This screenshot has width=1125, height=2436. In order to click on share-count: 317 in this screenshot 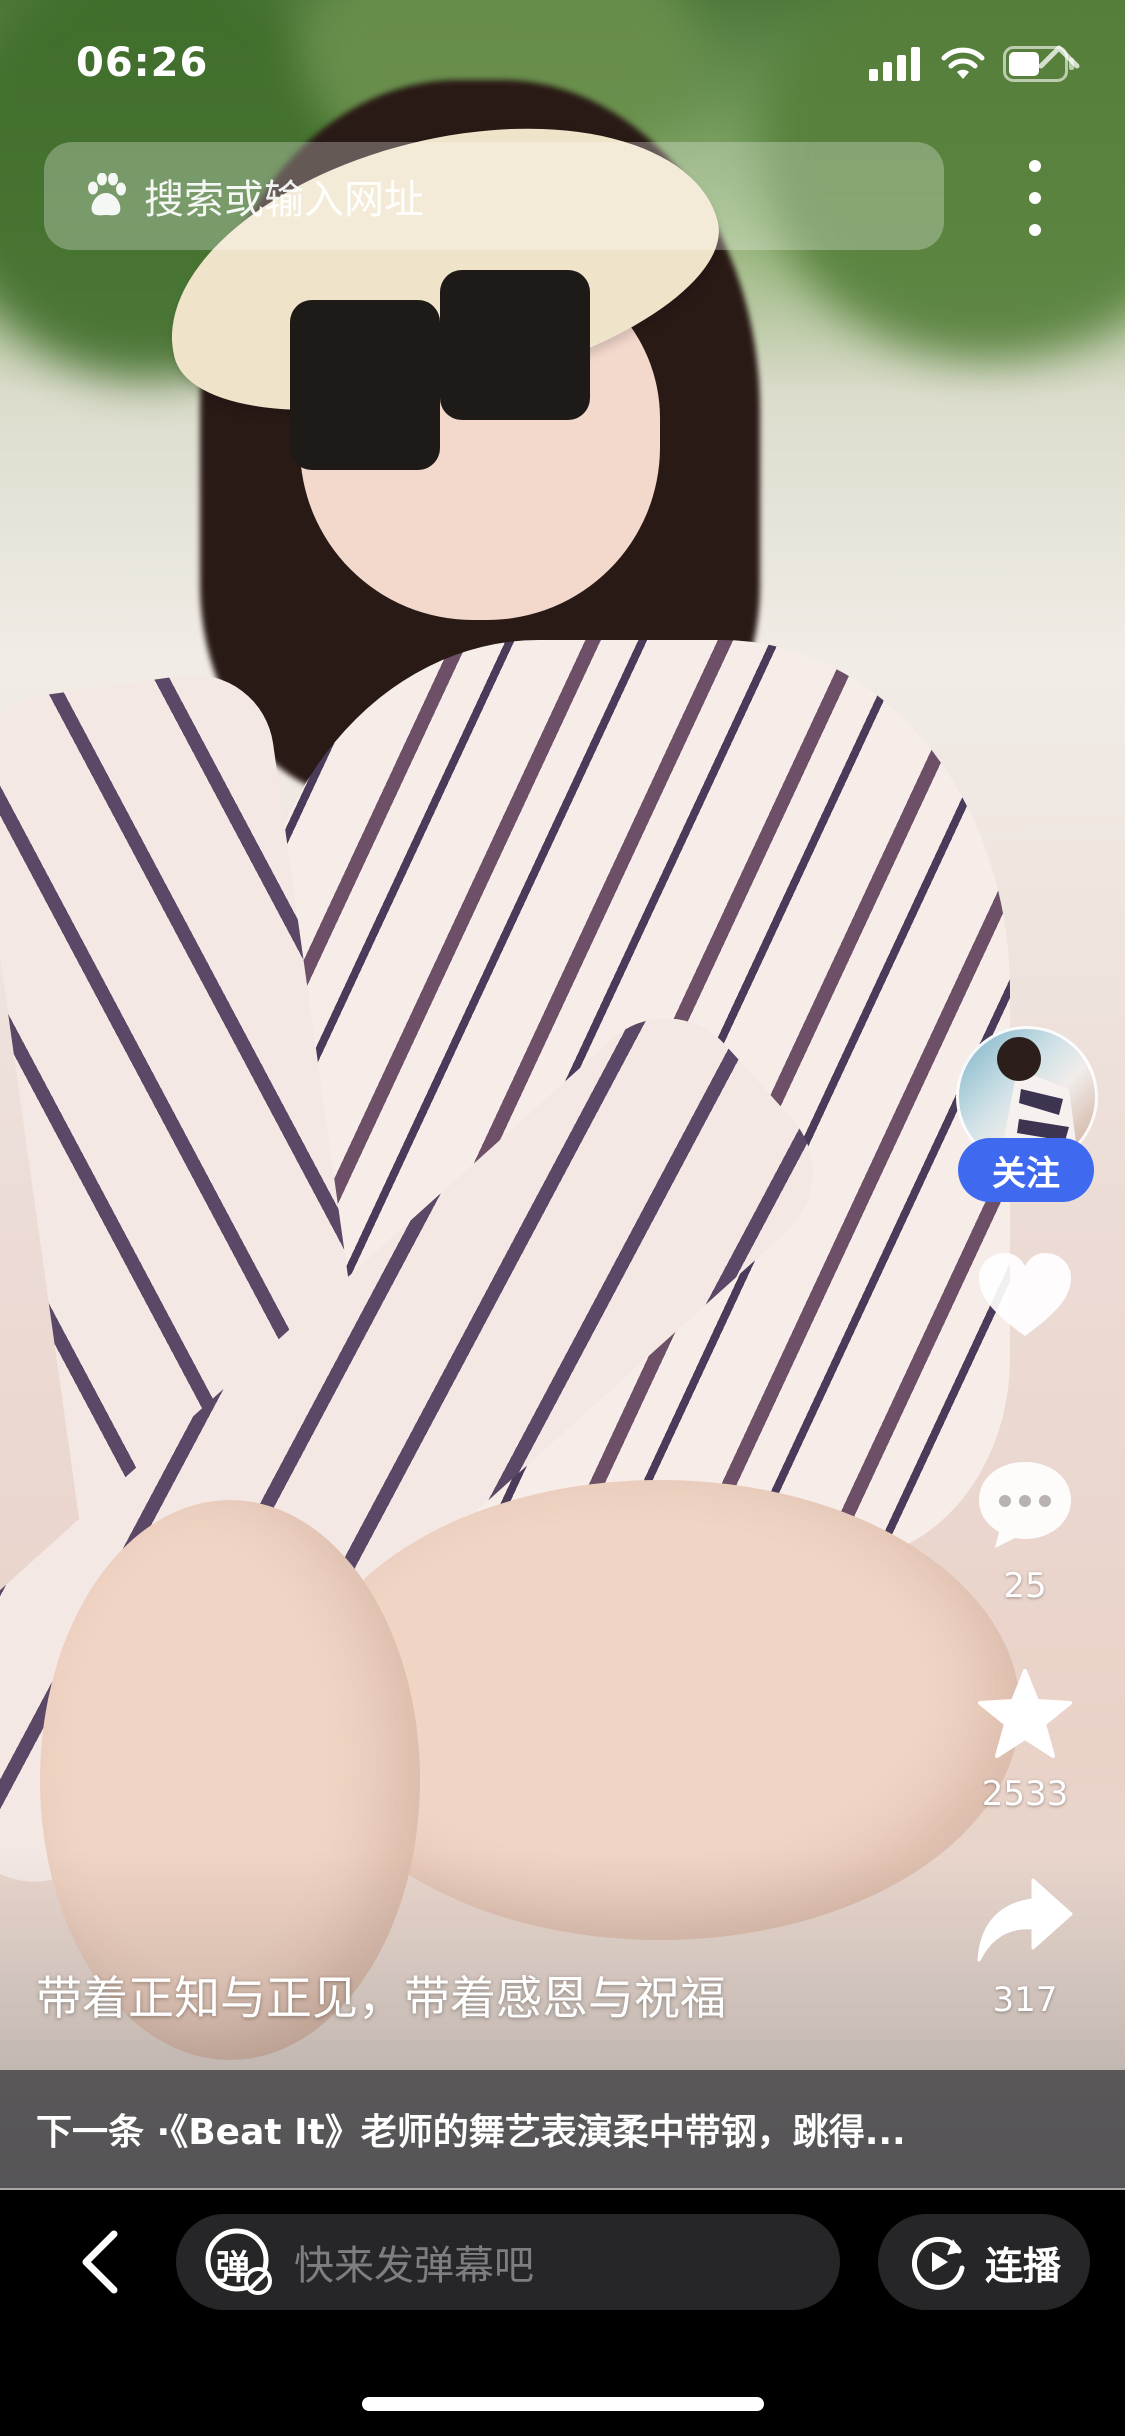, I will do `click(1025, 2000)`.